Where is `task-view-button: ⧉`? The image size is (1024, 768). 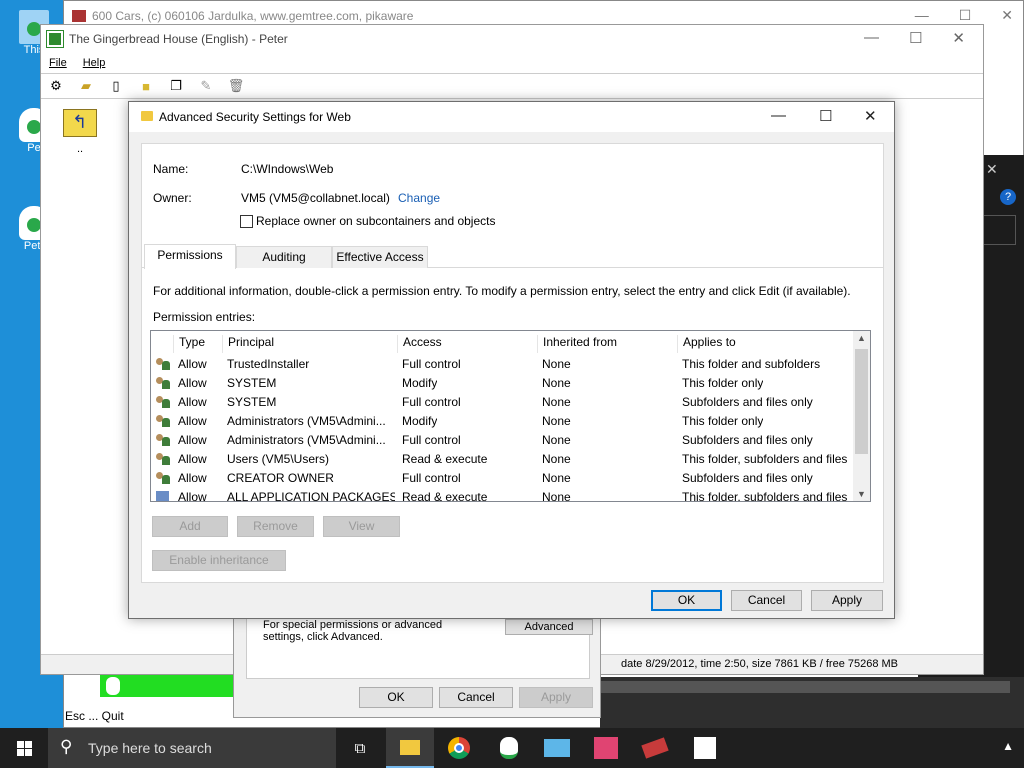 task-view-button: ⧉ is located at coordinates (360, 748).